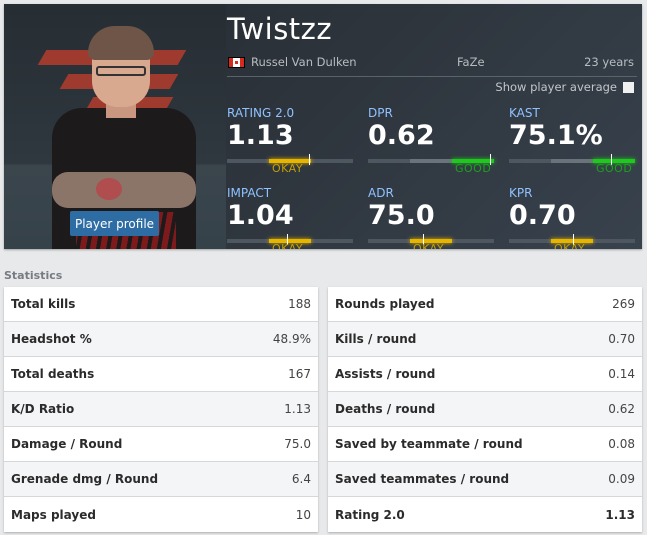  What do you see at coordinates (109, 189) in the screenshot?
I see `player-tattoo` at bounding box center [109, 189].